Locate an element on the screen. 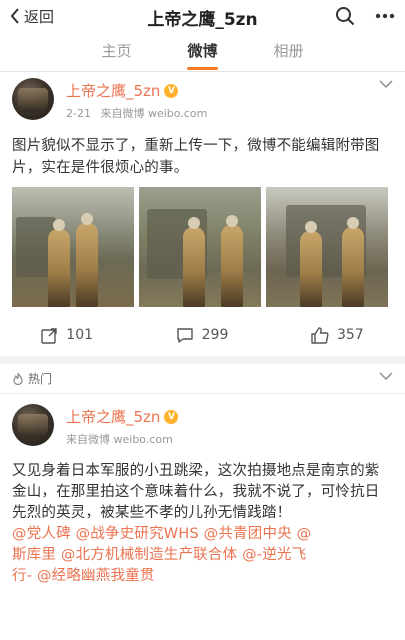  back-button: 返回 is located at coordinates (32, 16).